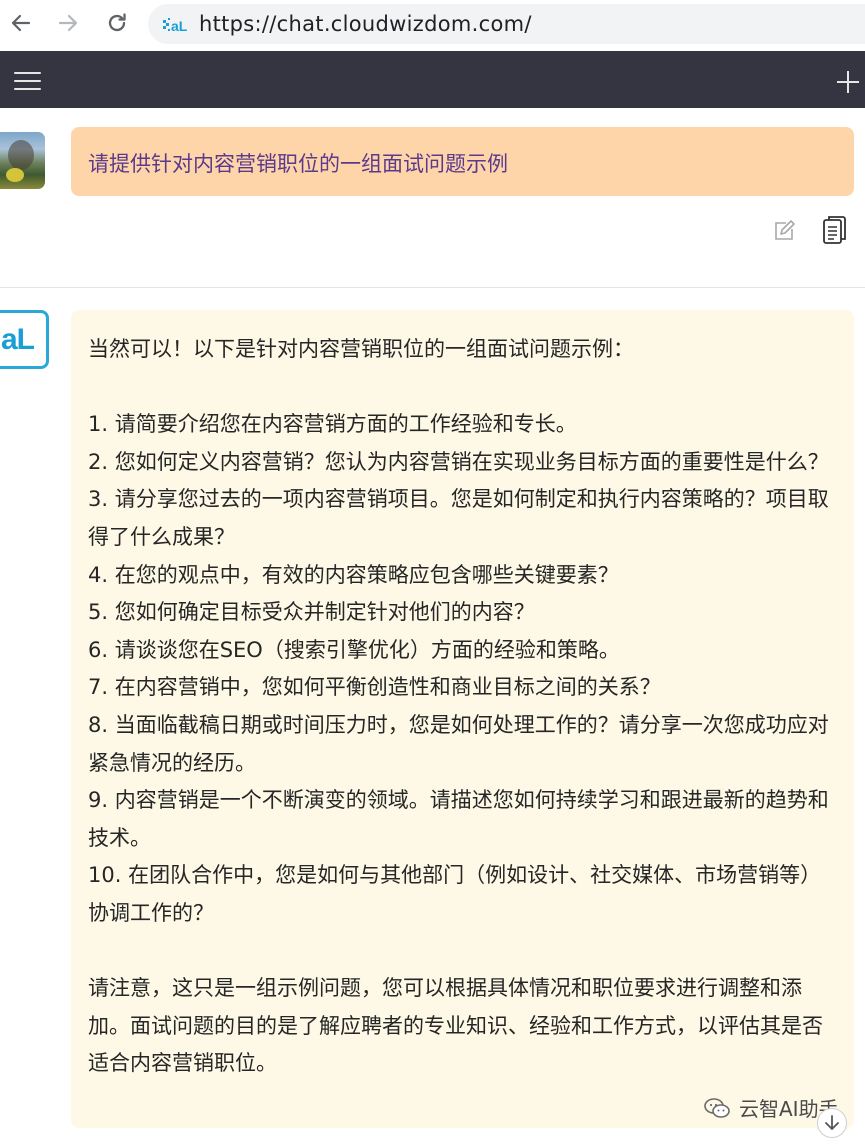 Image resolution: width=865 pixels, height=1144 pixels. I want to click on question-item: 7. 在内容营销中，您如何平衡创造性和商业目标之间的关系？, so click(374, 687).